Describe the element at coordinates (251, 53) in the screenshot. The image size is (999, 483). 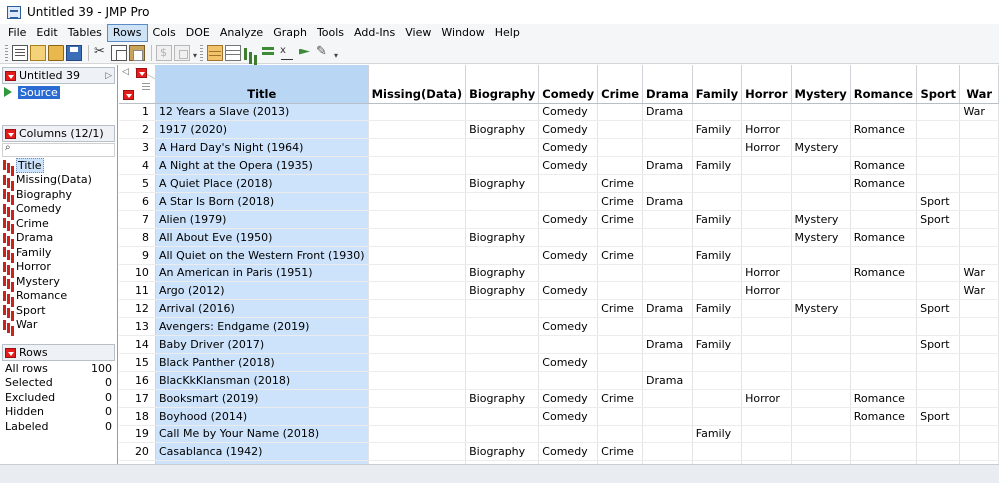
I see `distribution-icon` at that location.